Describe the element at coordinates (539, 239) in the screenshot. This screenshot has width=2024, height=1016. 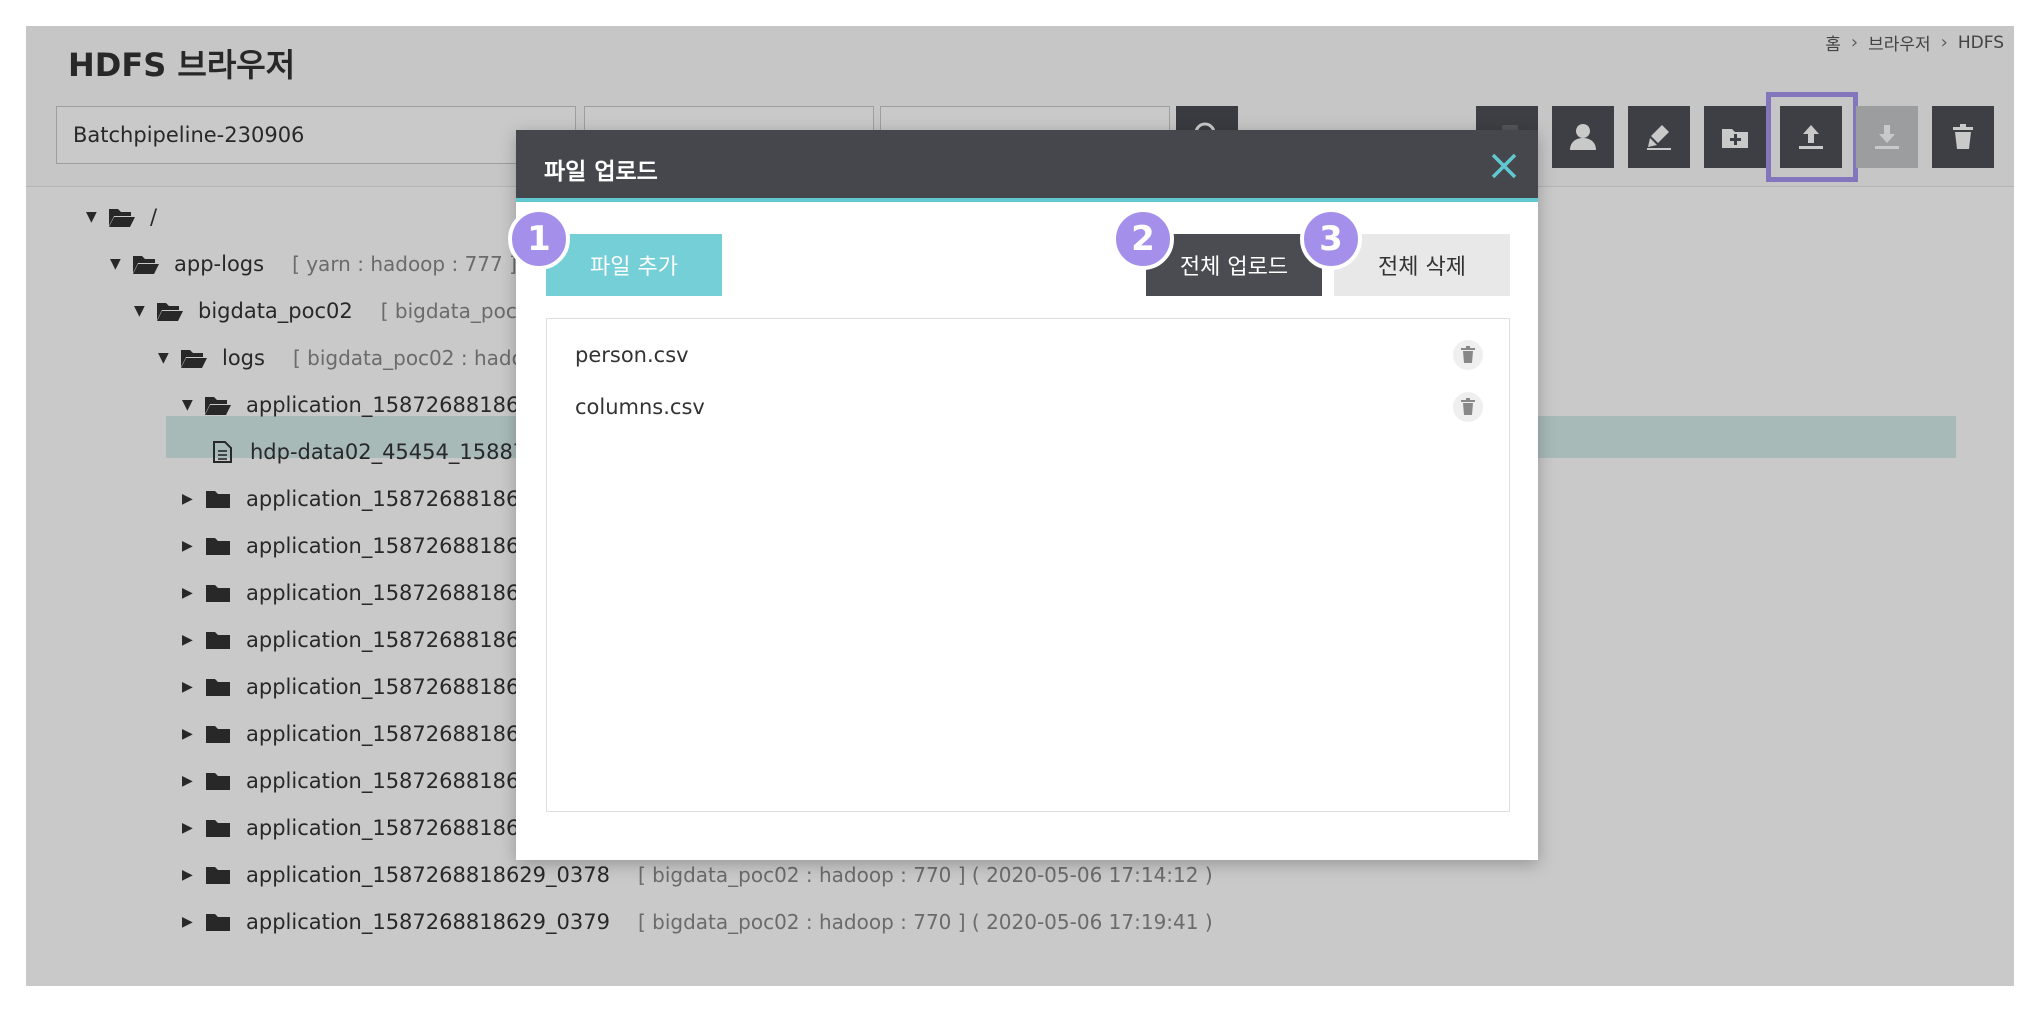
I see `step-badge-1: 1` at that location.